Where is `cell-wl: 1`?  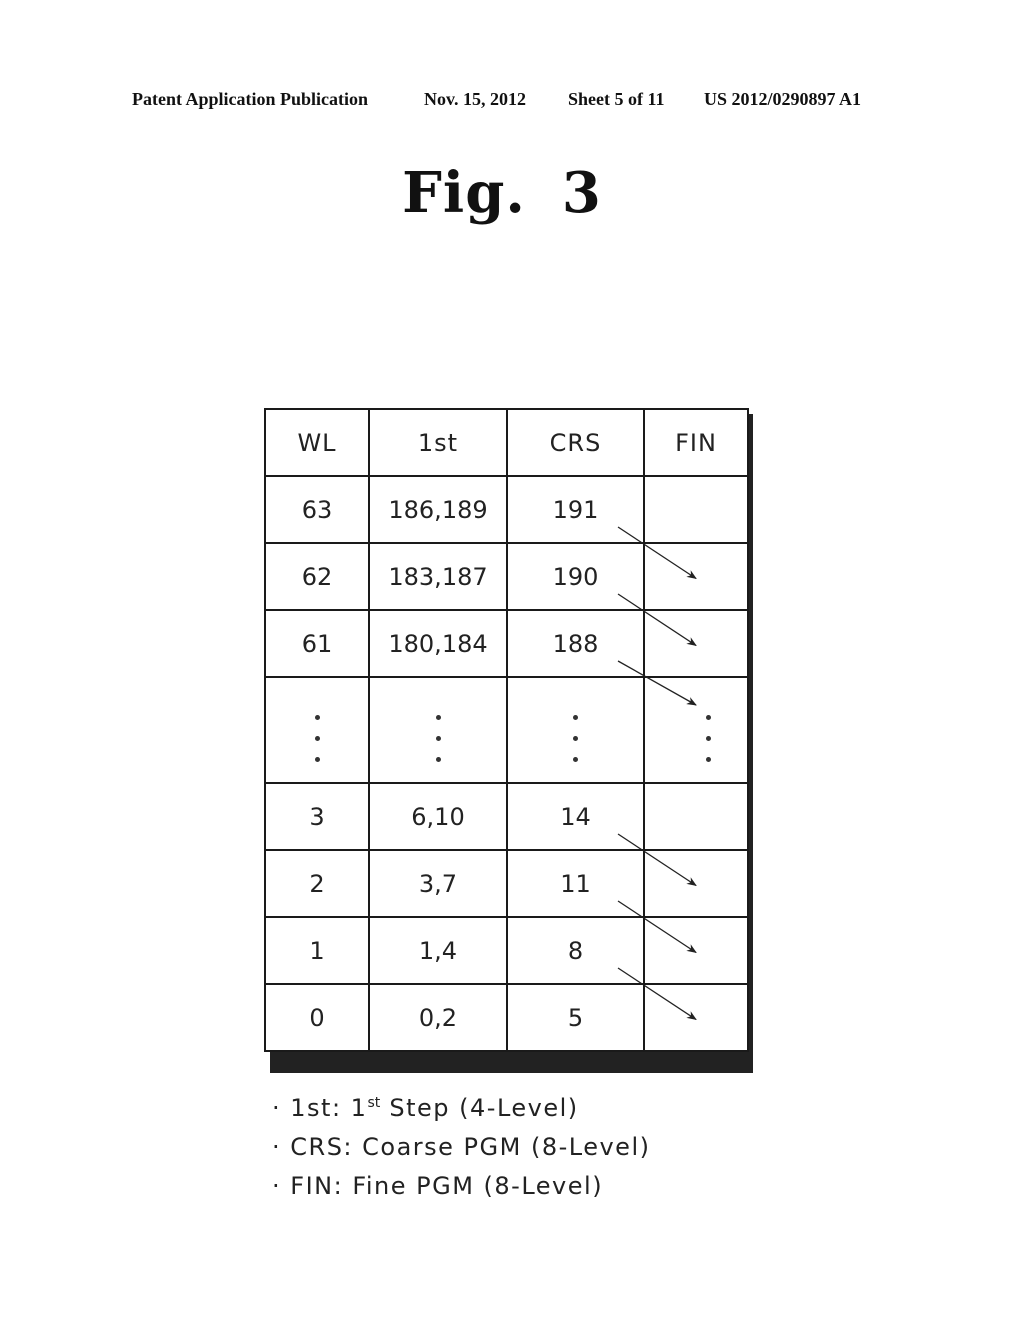
cell-wl: 1 is located at coordinates (317, 950).